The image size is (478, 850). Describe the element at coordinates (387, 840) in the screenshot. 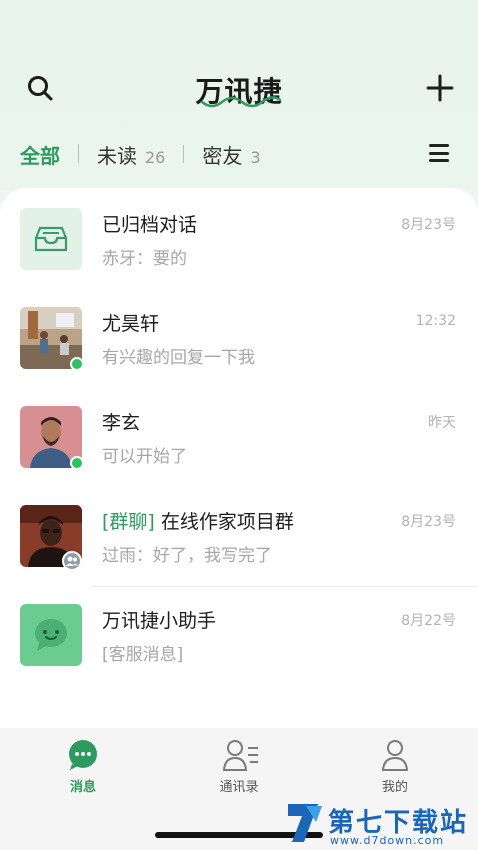

I see `watermark-url: www.d7down.com` at that location.